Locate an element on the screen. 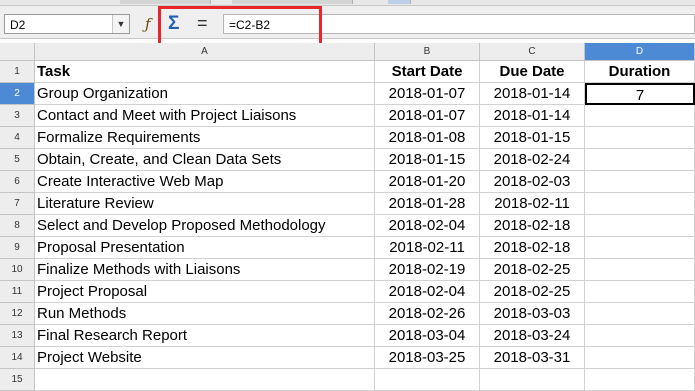 The width and height of the screenshot is (695, 391). task-cell: Run Methods is located at coordinates (205, 314).